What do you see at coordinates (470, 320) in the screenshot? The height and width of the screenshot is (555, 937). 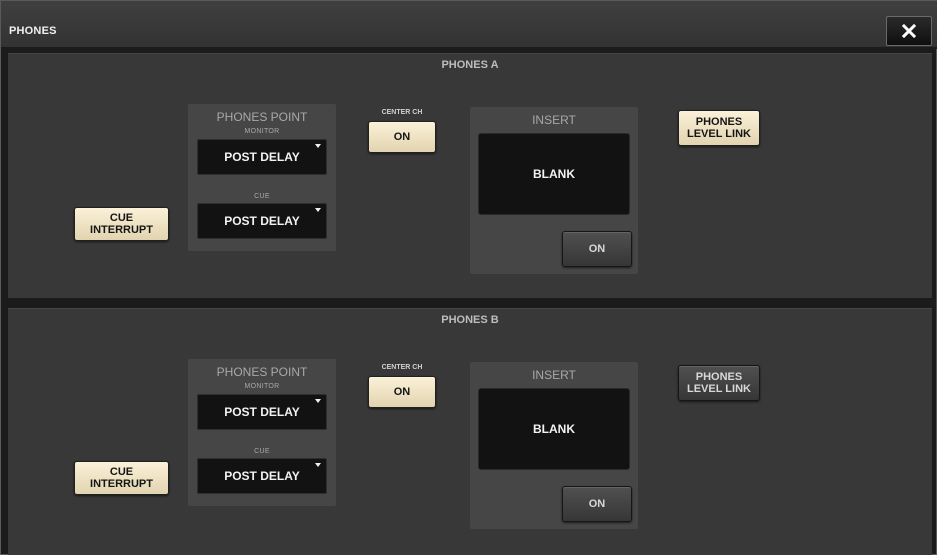 I see `section-title: PHONES B` at bounding box center [470, 320].